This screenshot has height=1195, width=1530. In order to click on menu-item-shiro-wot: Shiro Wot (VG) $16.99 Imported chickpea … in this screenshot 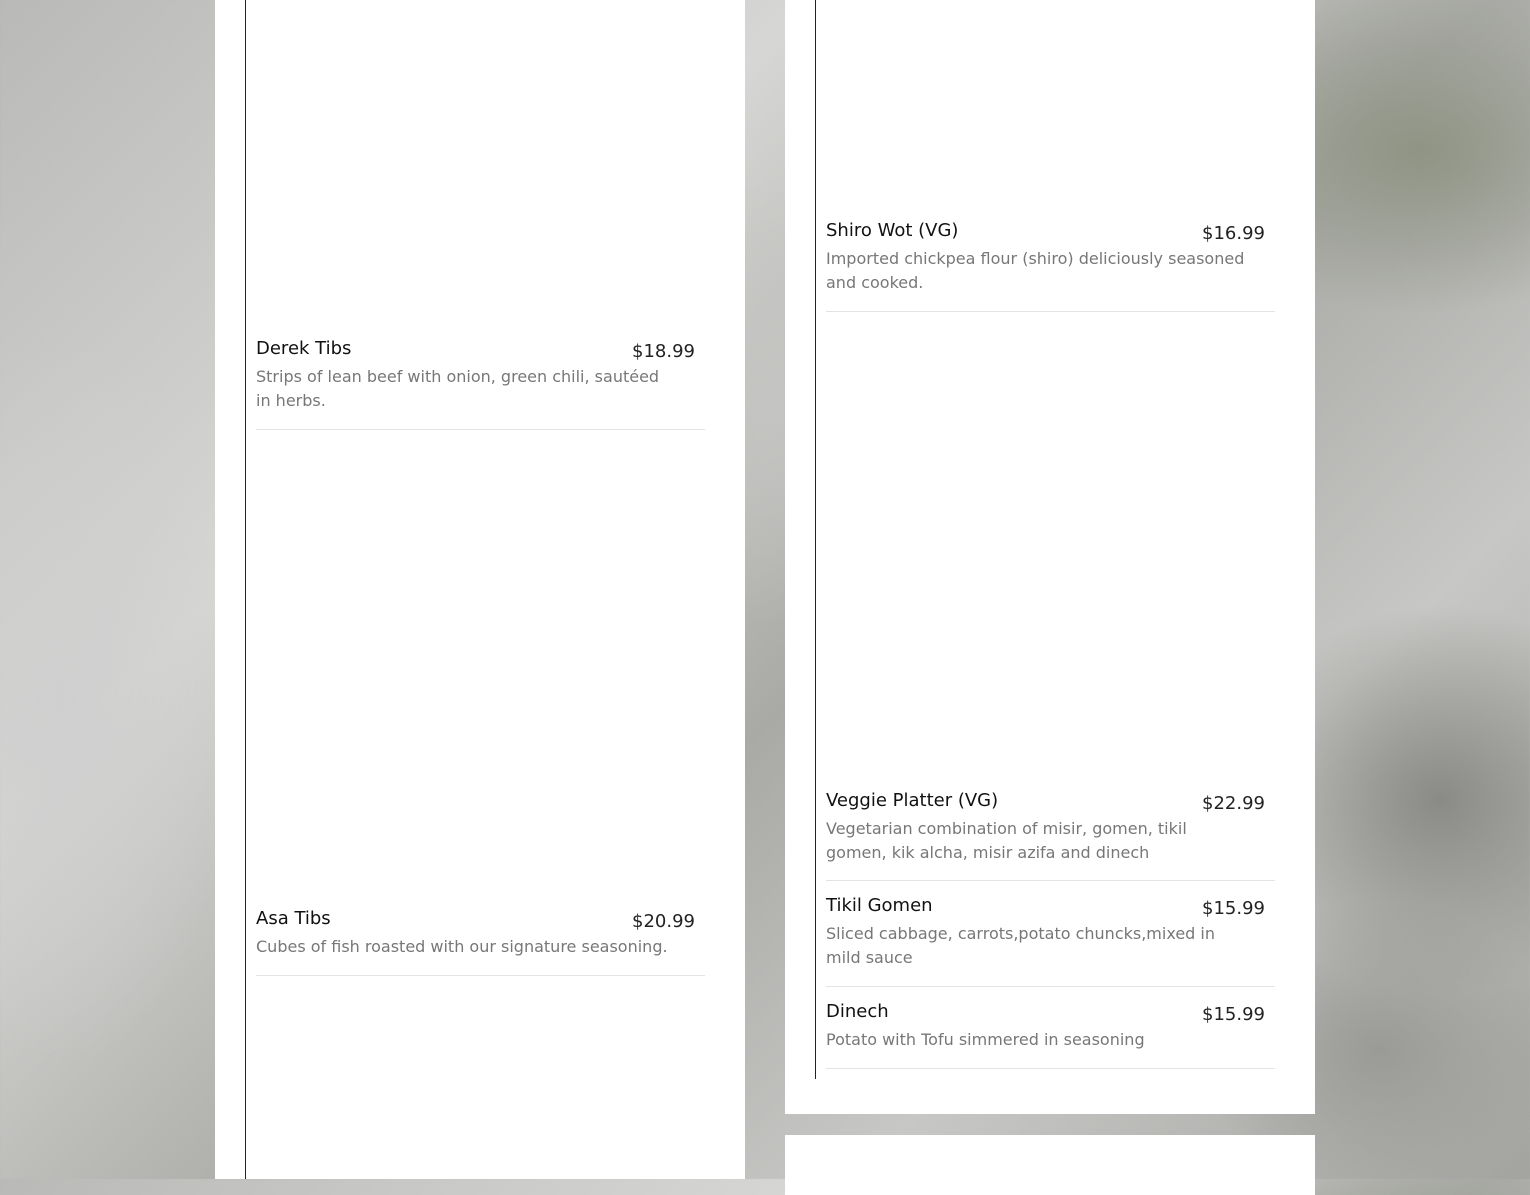, I will do `click(1050, 265)`.